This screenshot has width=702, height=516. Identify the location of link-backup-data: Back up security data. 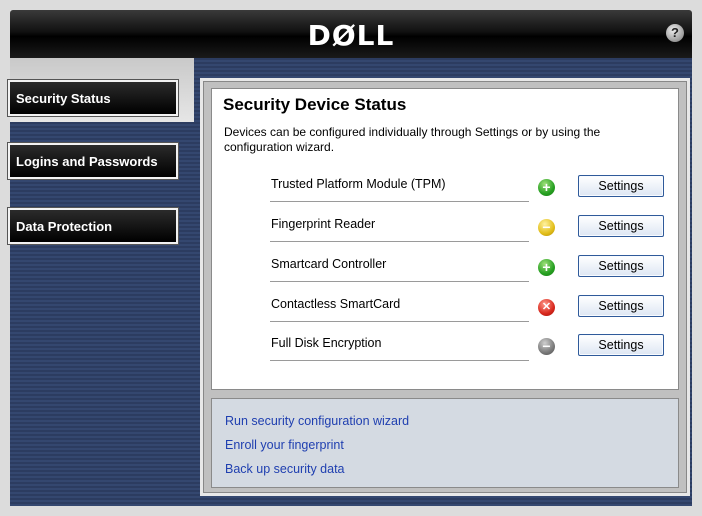
(285, 469).